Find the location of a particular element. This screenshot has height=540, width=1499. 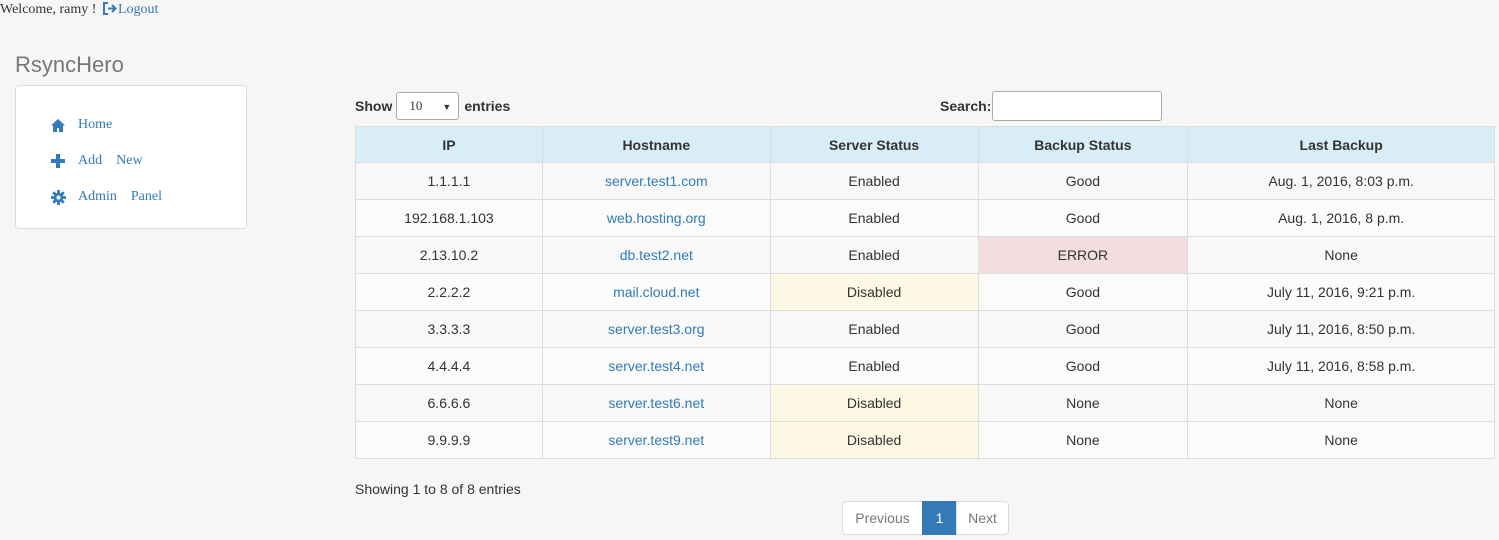

hostname-link: server.test9.net is located at coordinates (656, 440).